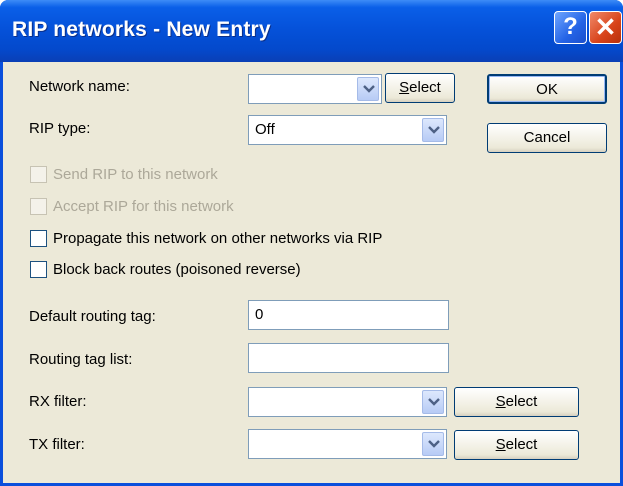 This screenshot has width=623, height=486. Describe the element at coordinates (135, 174) in the screenshot. I see `send-rip-label: Send RIP to this network` at that location.